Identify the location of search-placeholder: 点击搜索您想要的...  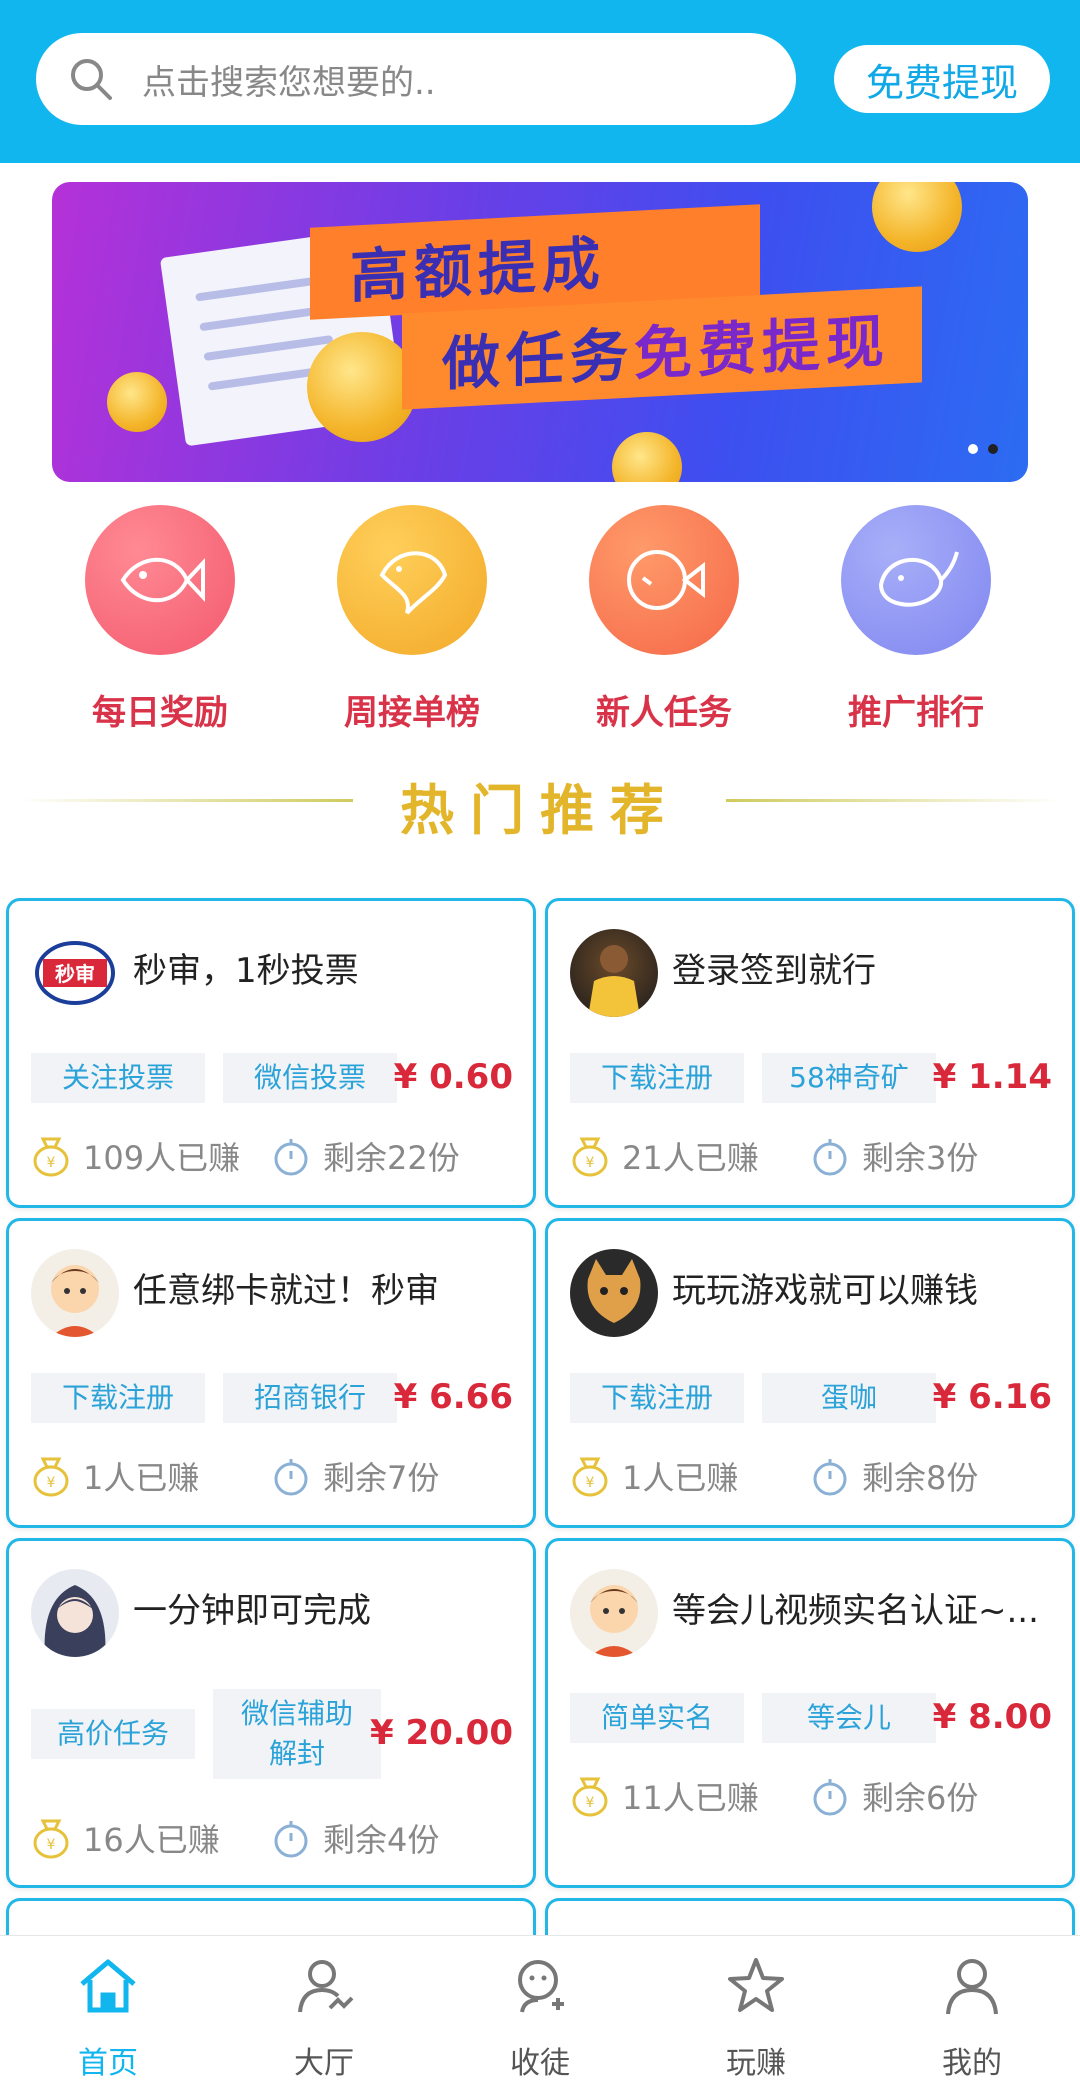
(289, 82).